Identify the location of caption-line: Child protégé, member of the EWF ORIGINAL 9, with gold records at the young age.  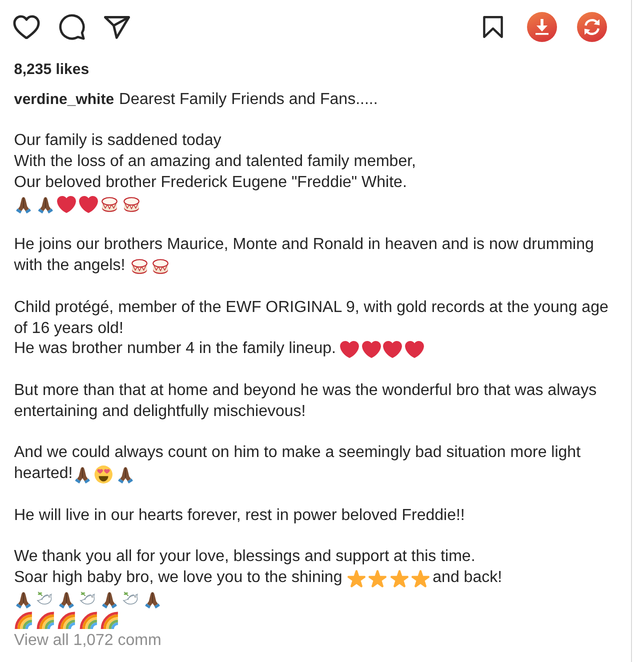
(311, 308).